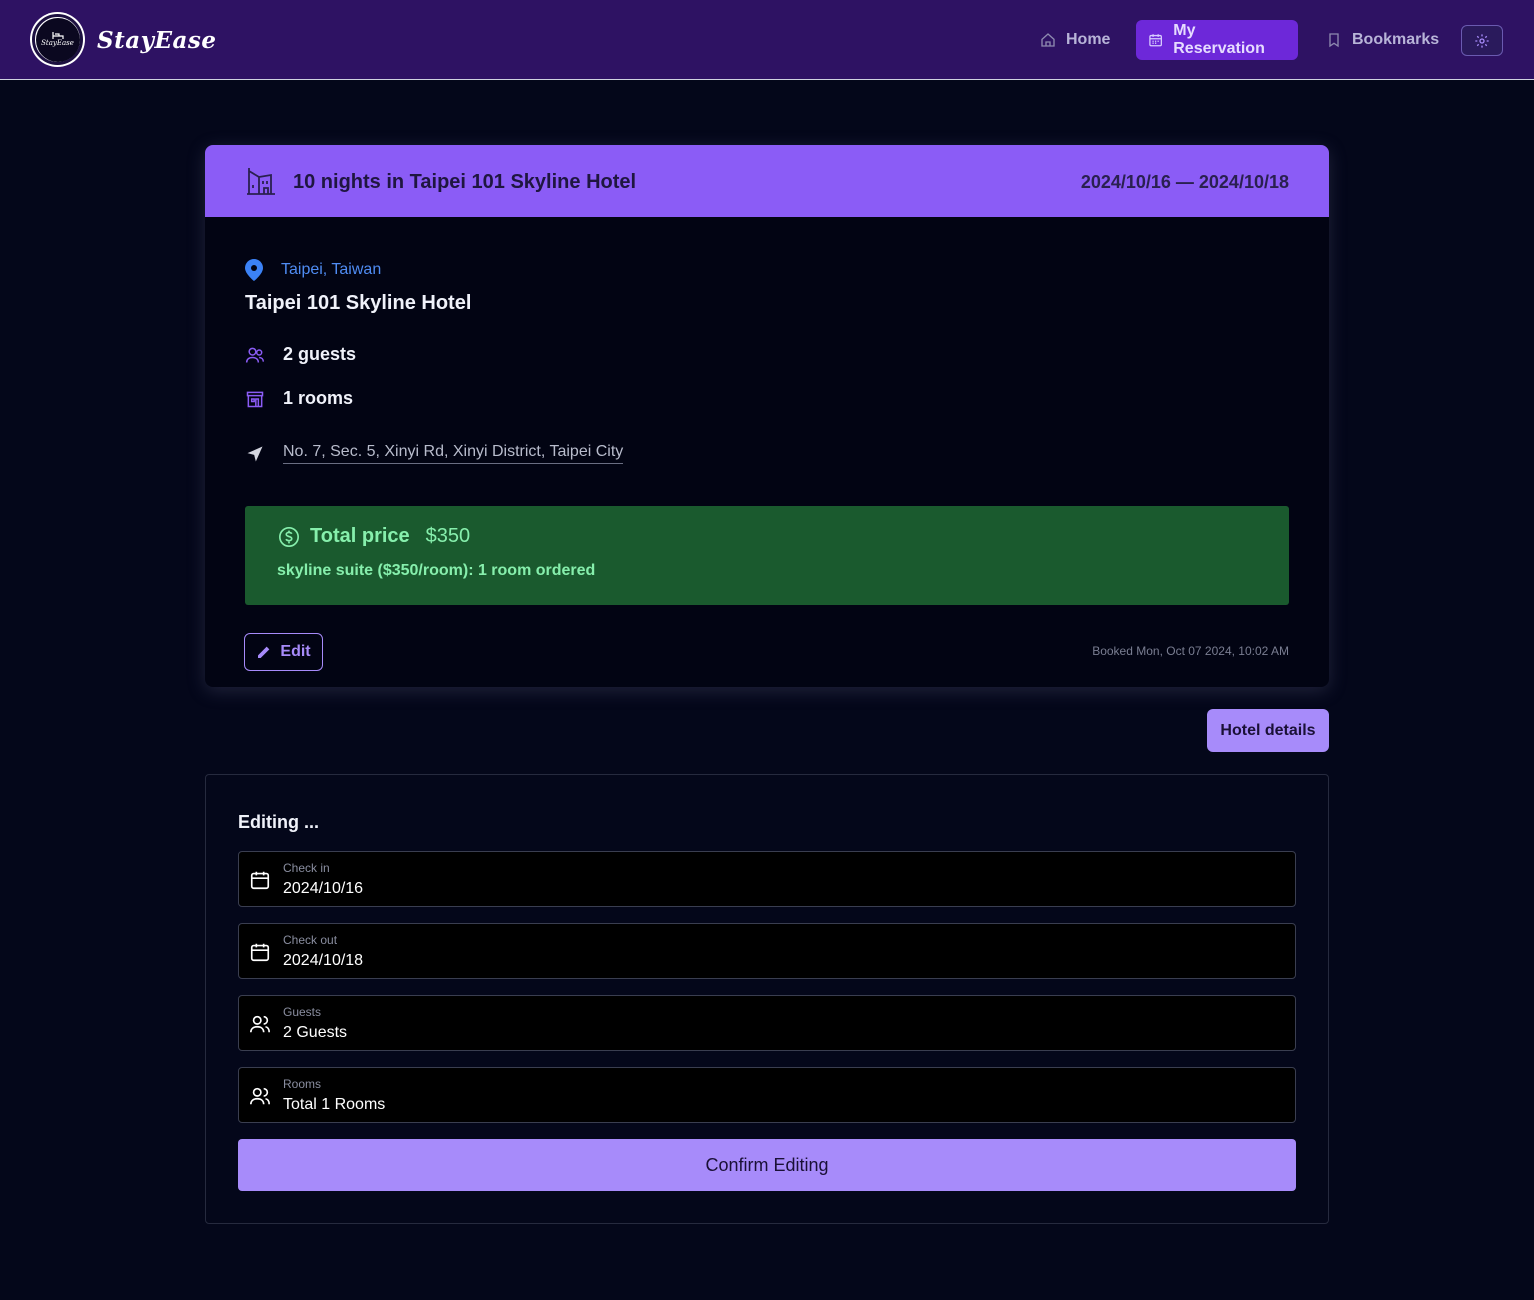 The image size is (1534, 1300). What do you see at coordinates (323, 889) in the screenshot?
I see `check-in-value: 2024/10/16` at bounding box center [323, 889].